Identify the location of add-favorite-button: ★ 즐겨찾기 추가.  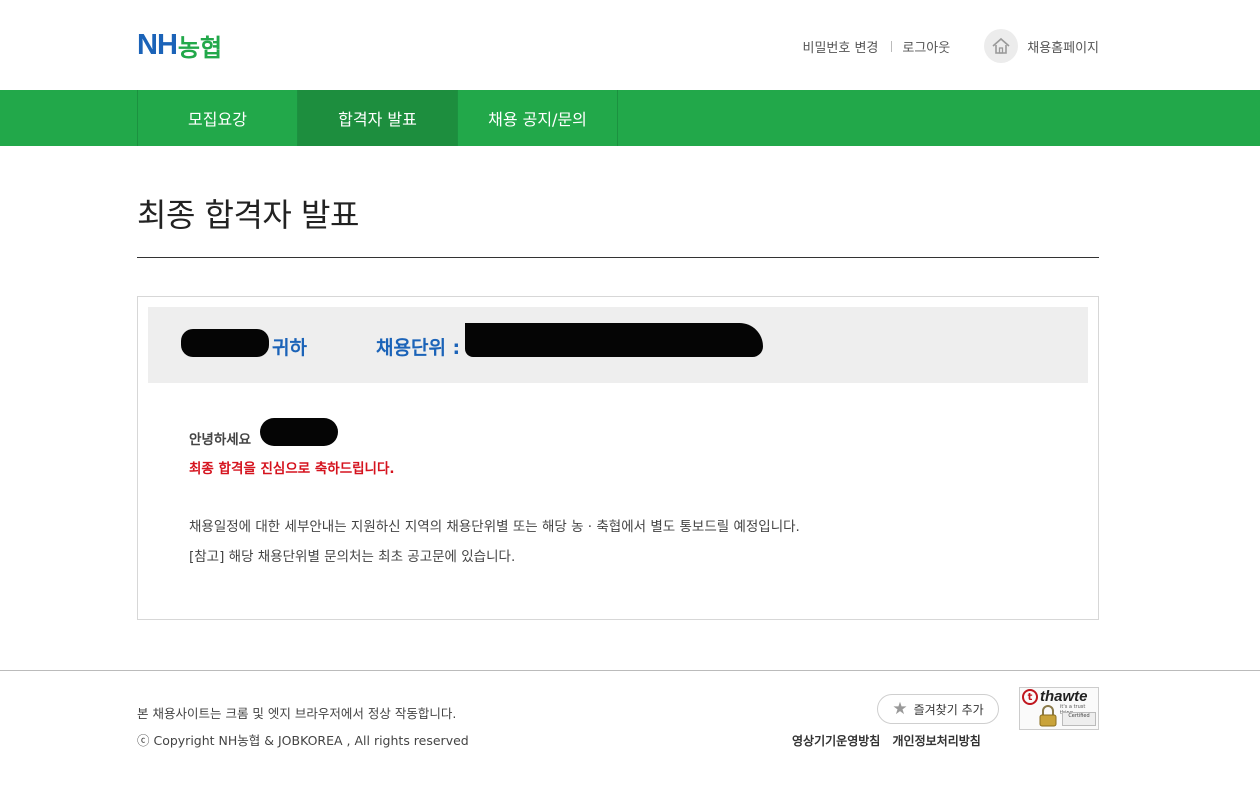
(938, 709).